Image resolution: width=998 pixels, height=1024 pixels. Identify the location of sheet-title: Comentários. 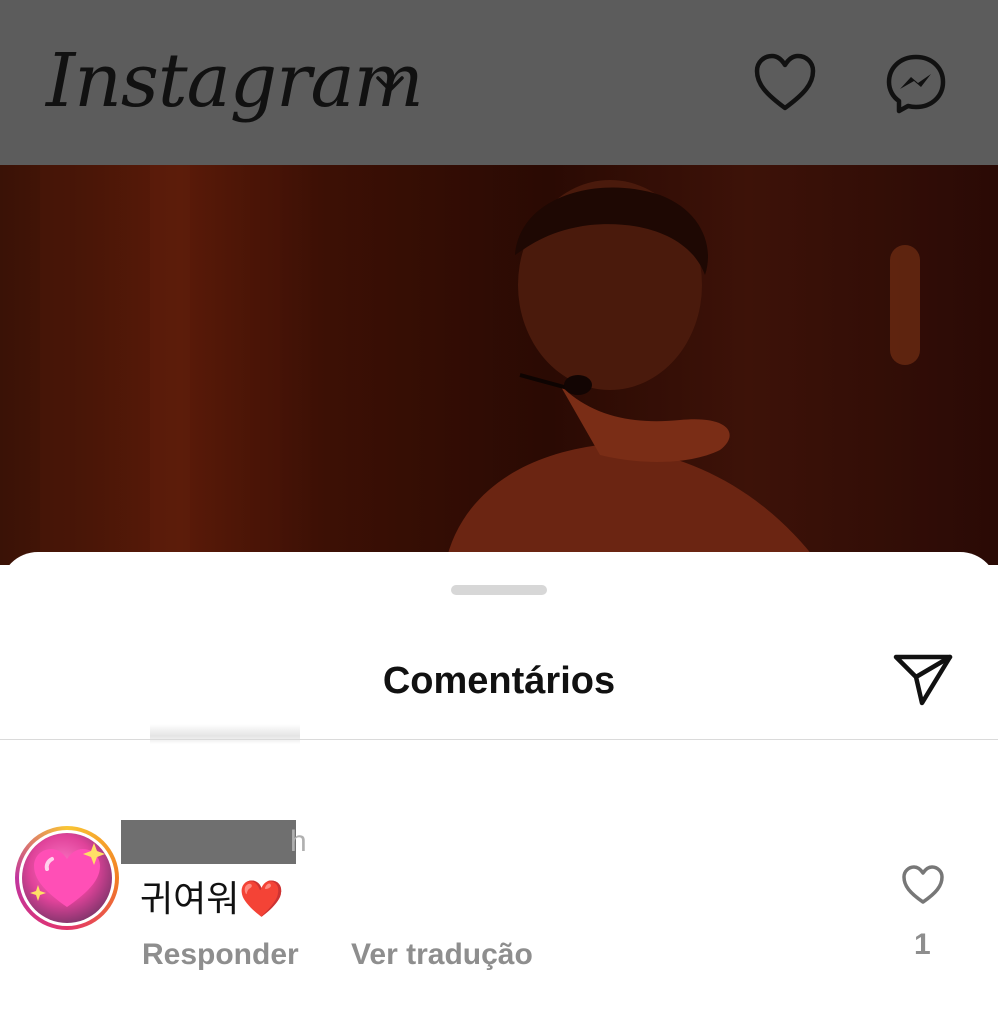
(499, 681).